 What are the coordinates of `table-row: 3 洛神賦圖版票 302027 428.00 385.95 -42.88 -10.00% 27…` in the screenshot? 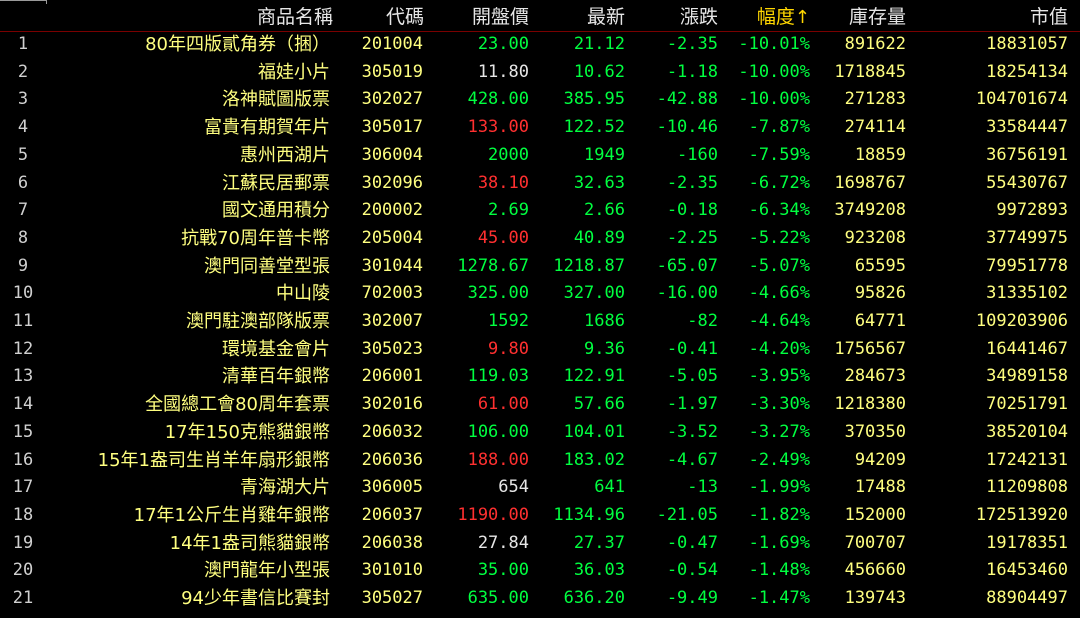 It's located at (540, 100).